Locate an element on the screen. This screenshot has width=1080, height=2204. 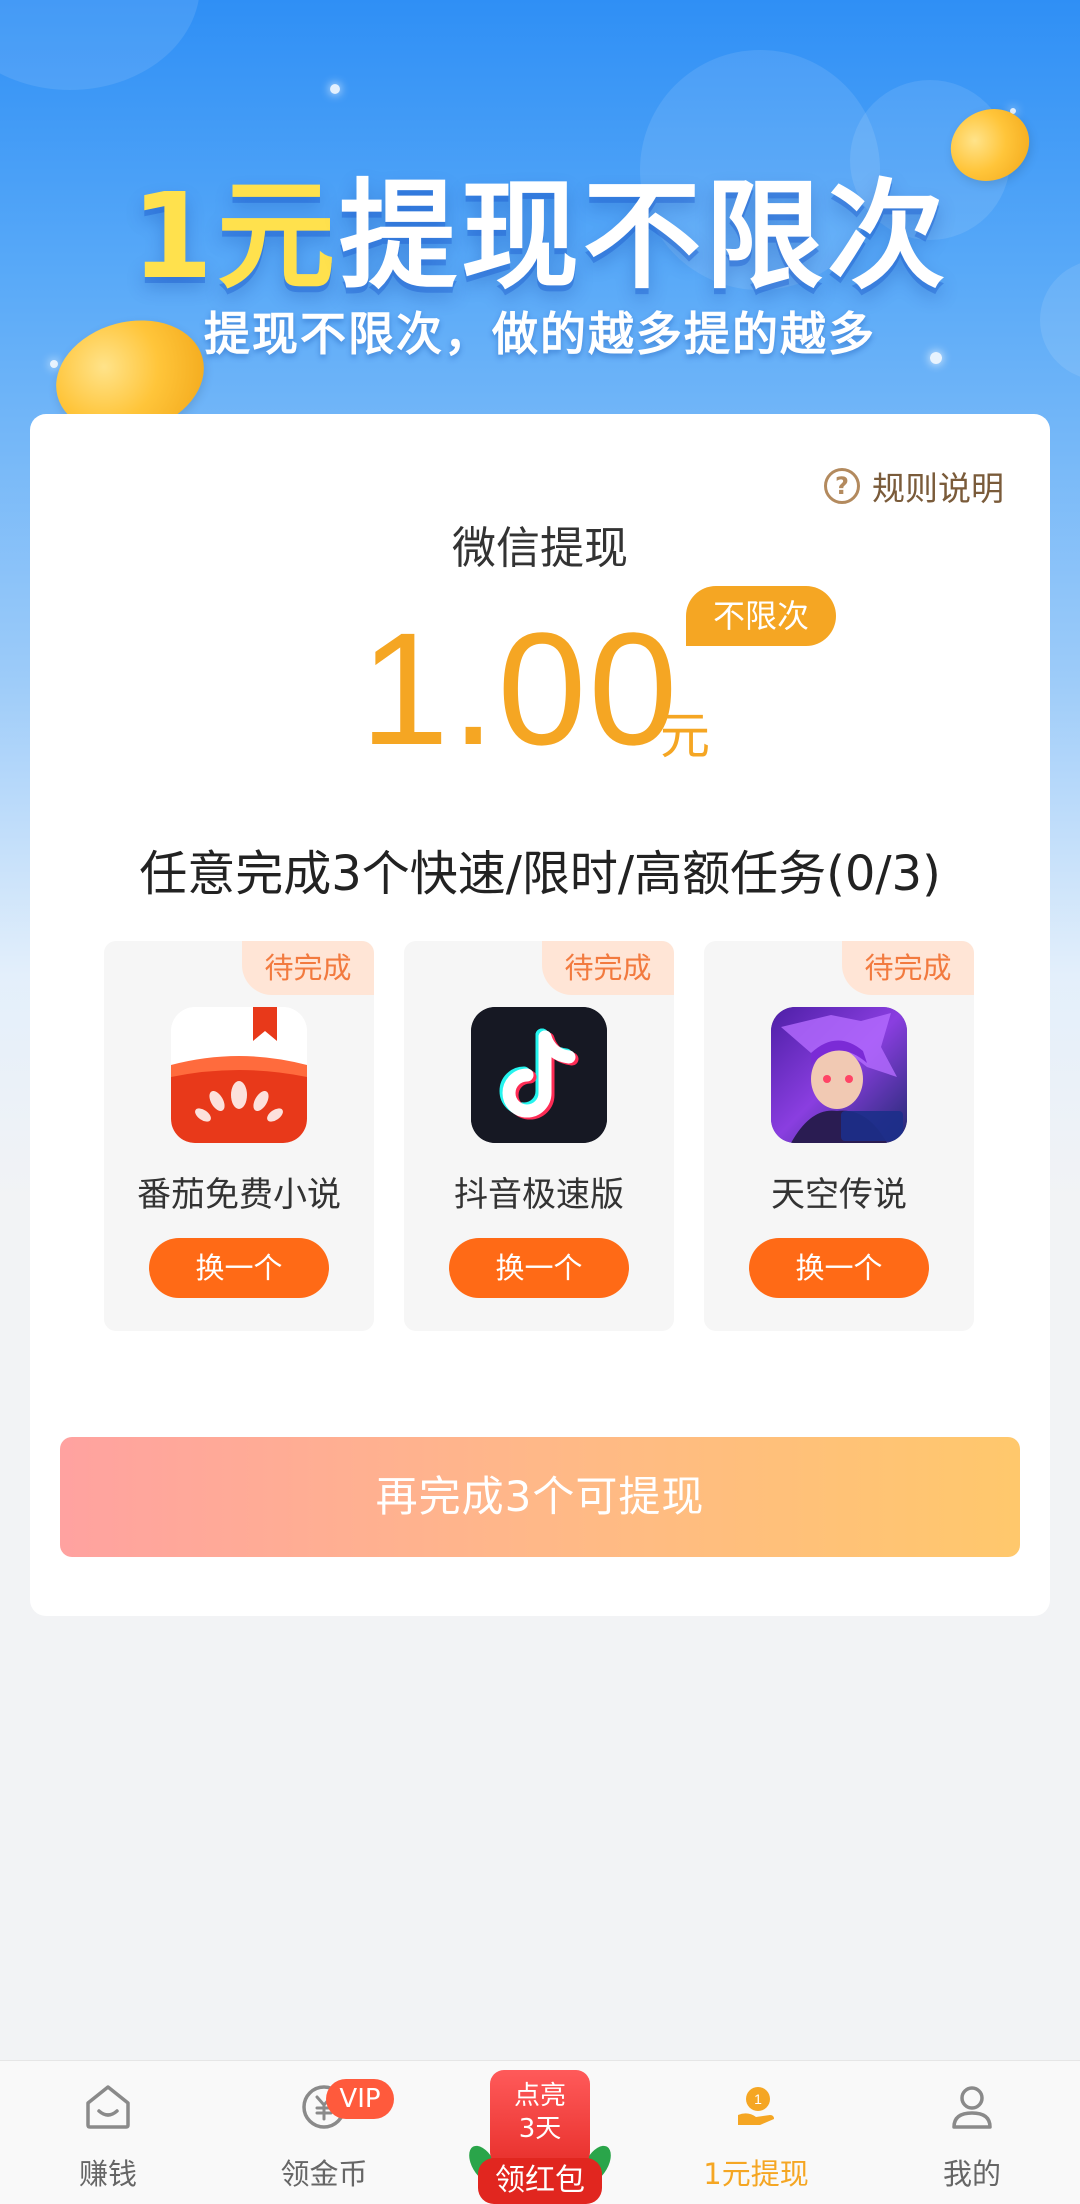
task-app-name: 番茄免费小说 is located at coordinates (239, 1195).